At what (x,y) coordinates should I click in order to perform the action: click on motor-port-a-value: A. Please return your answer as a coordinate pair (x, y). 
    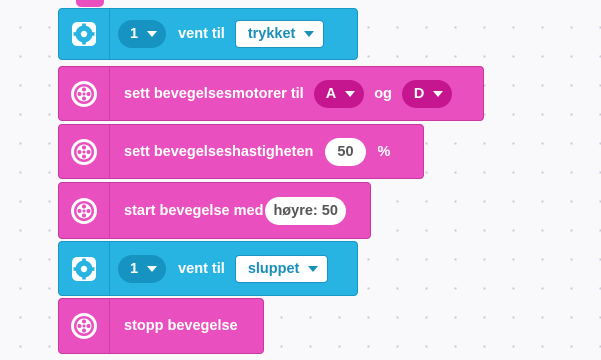
    Looking at the image, I should click on (331, 93).